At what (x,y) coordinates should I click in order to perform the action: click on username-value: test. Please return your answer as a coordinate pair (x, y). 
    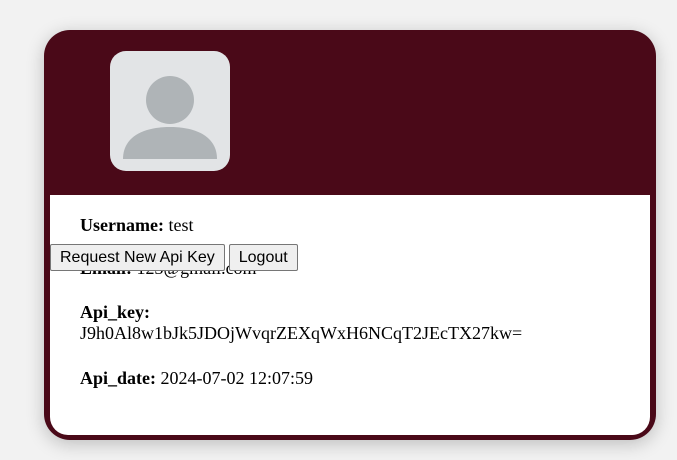
    Looking at the image, I should click on (181, 225).